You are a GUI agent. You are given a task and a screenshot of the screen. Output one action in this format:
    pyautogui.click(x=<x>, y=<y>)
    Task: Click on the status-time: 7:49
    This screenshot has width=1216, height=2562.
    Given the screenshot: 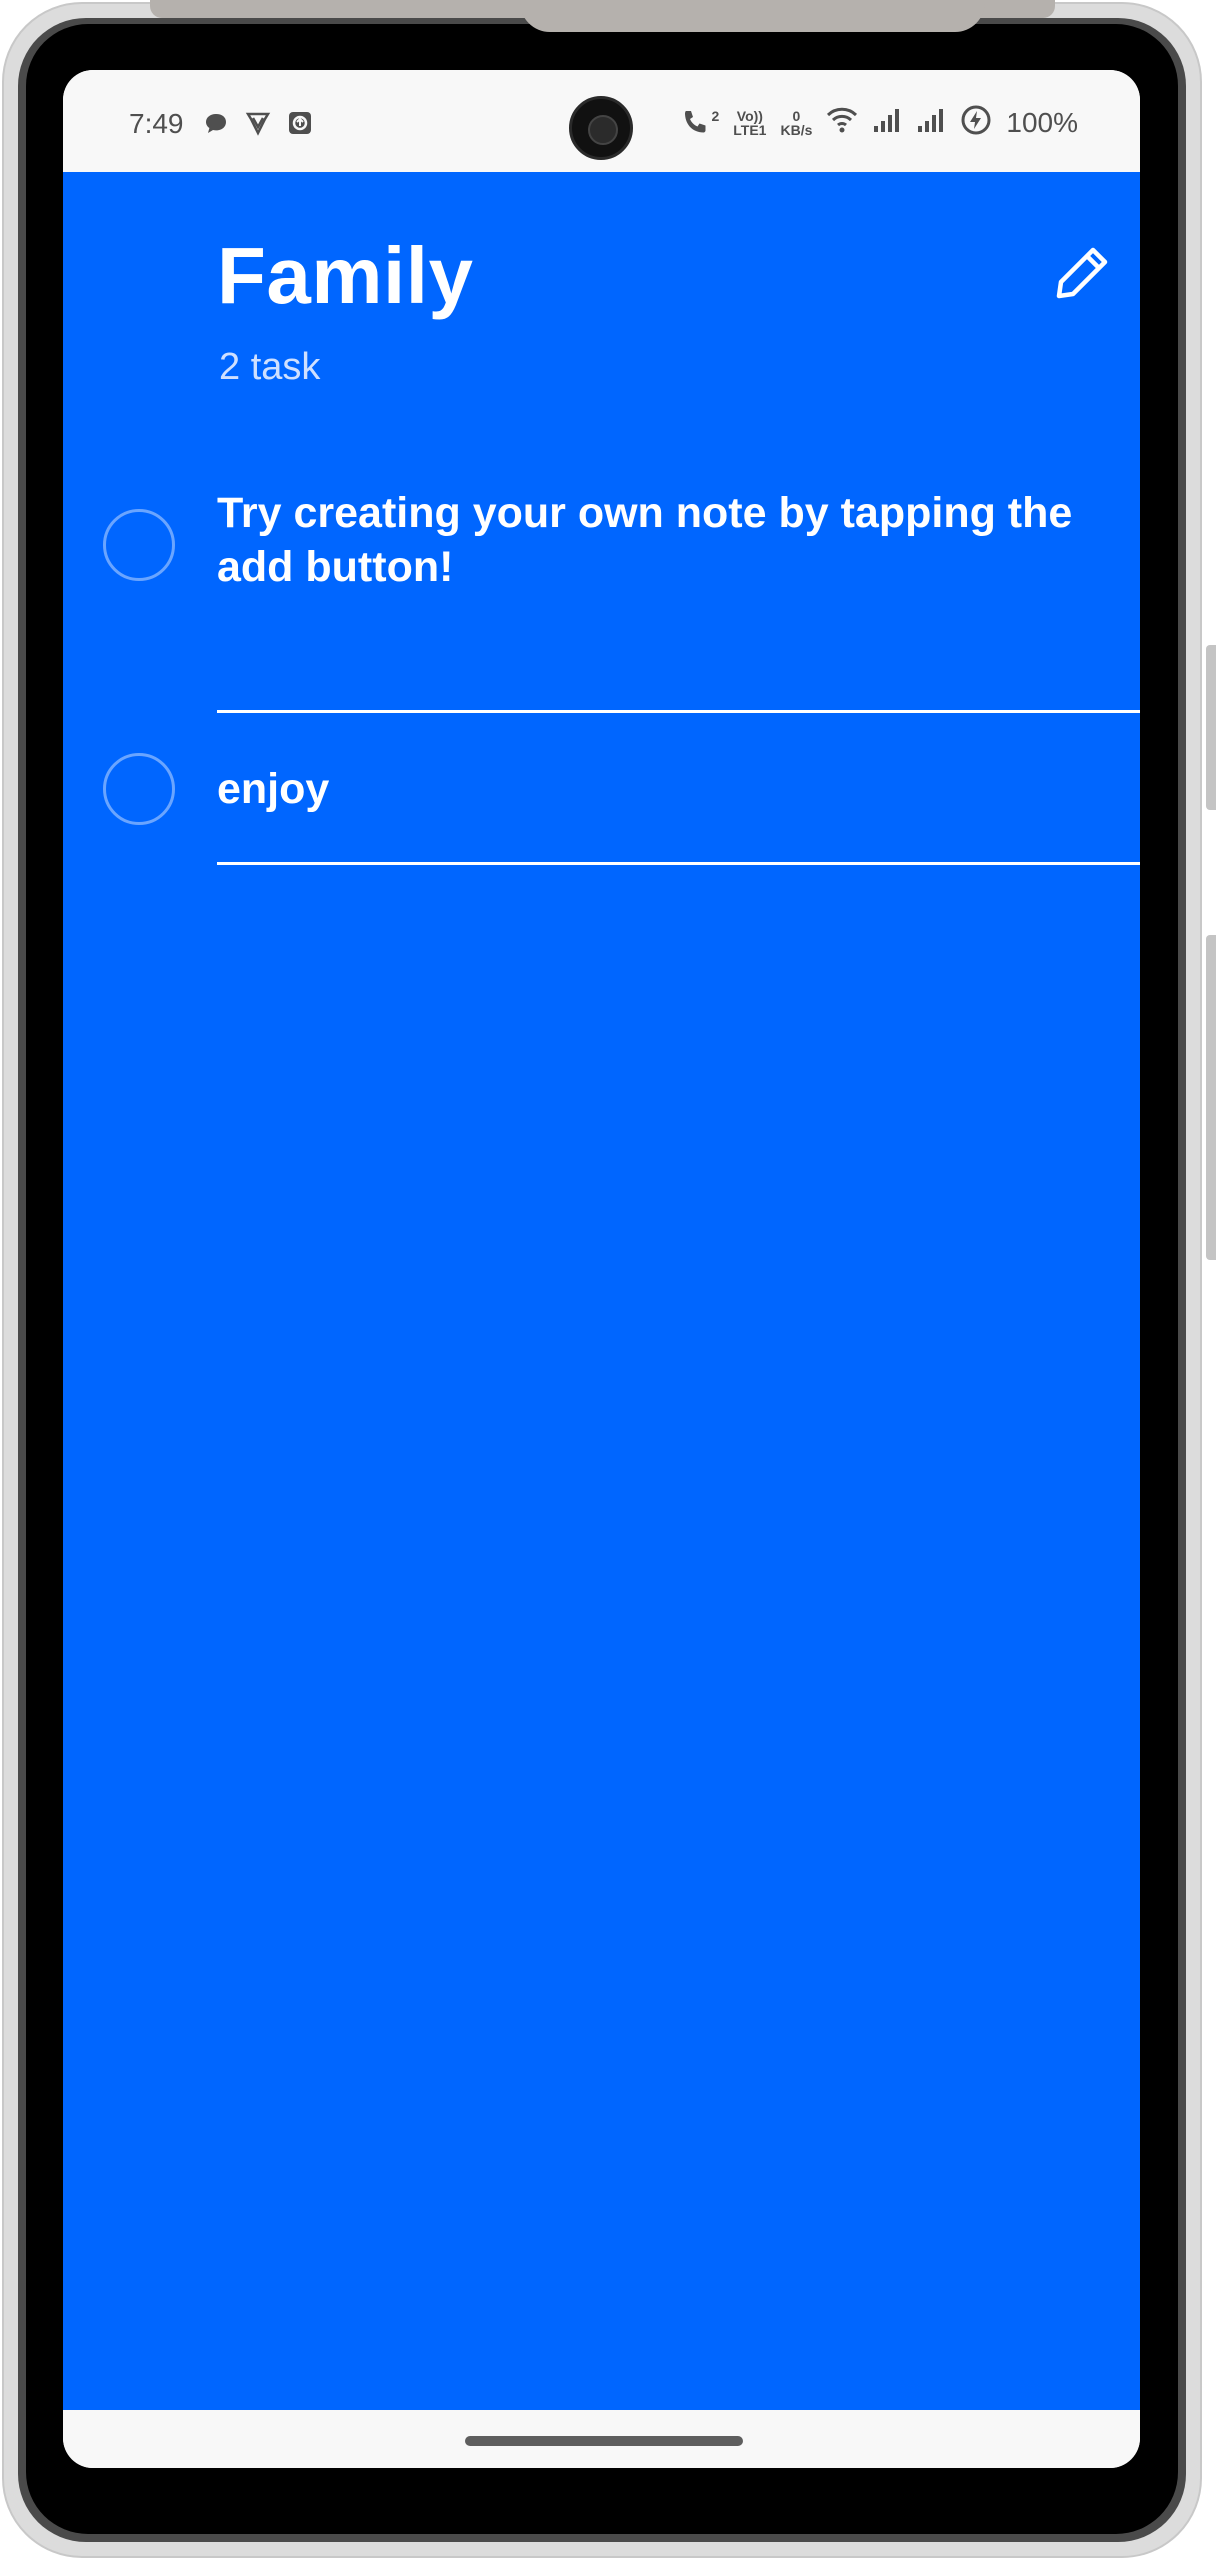 What is the action you would take?
    pyautogui.click(x=156, y=123)
    